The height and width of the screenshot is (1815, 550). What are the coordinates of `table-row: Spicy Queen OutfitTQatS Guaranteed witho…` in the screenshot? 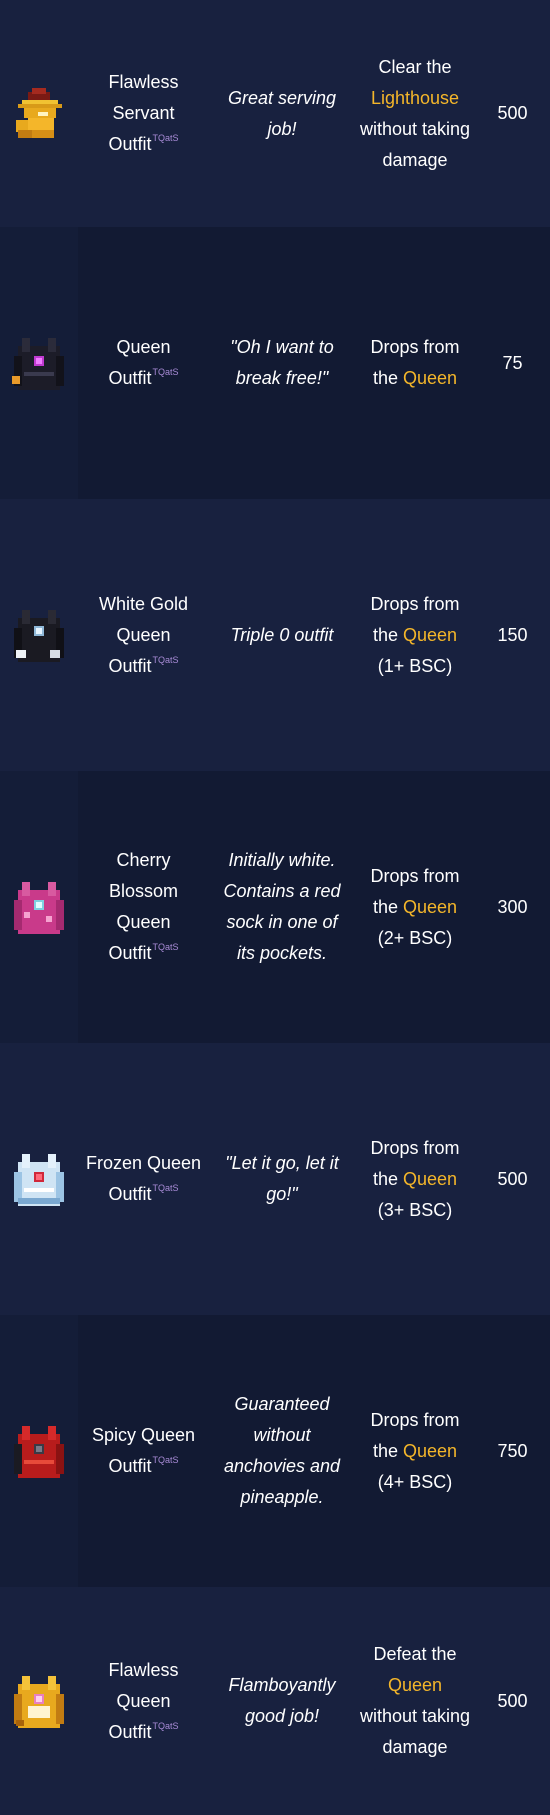 It's located at (275, 1451).